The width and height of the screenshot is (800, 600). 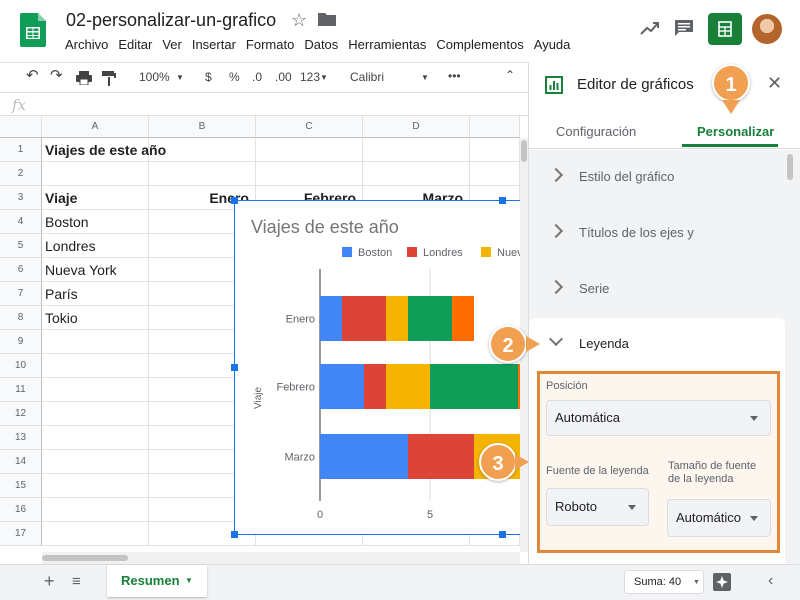 I want to click on side-panel-toggle-icon: ‹, so click(x=770, y=581).